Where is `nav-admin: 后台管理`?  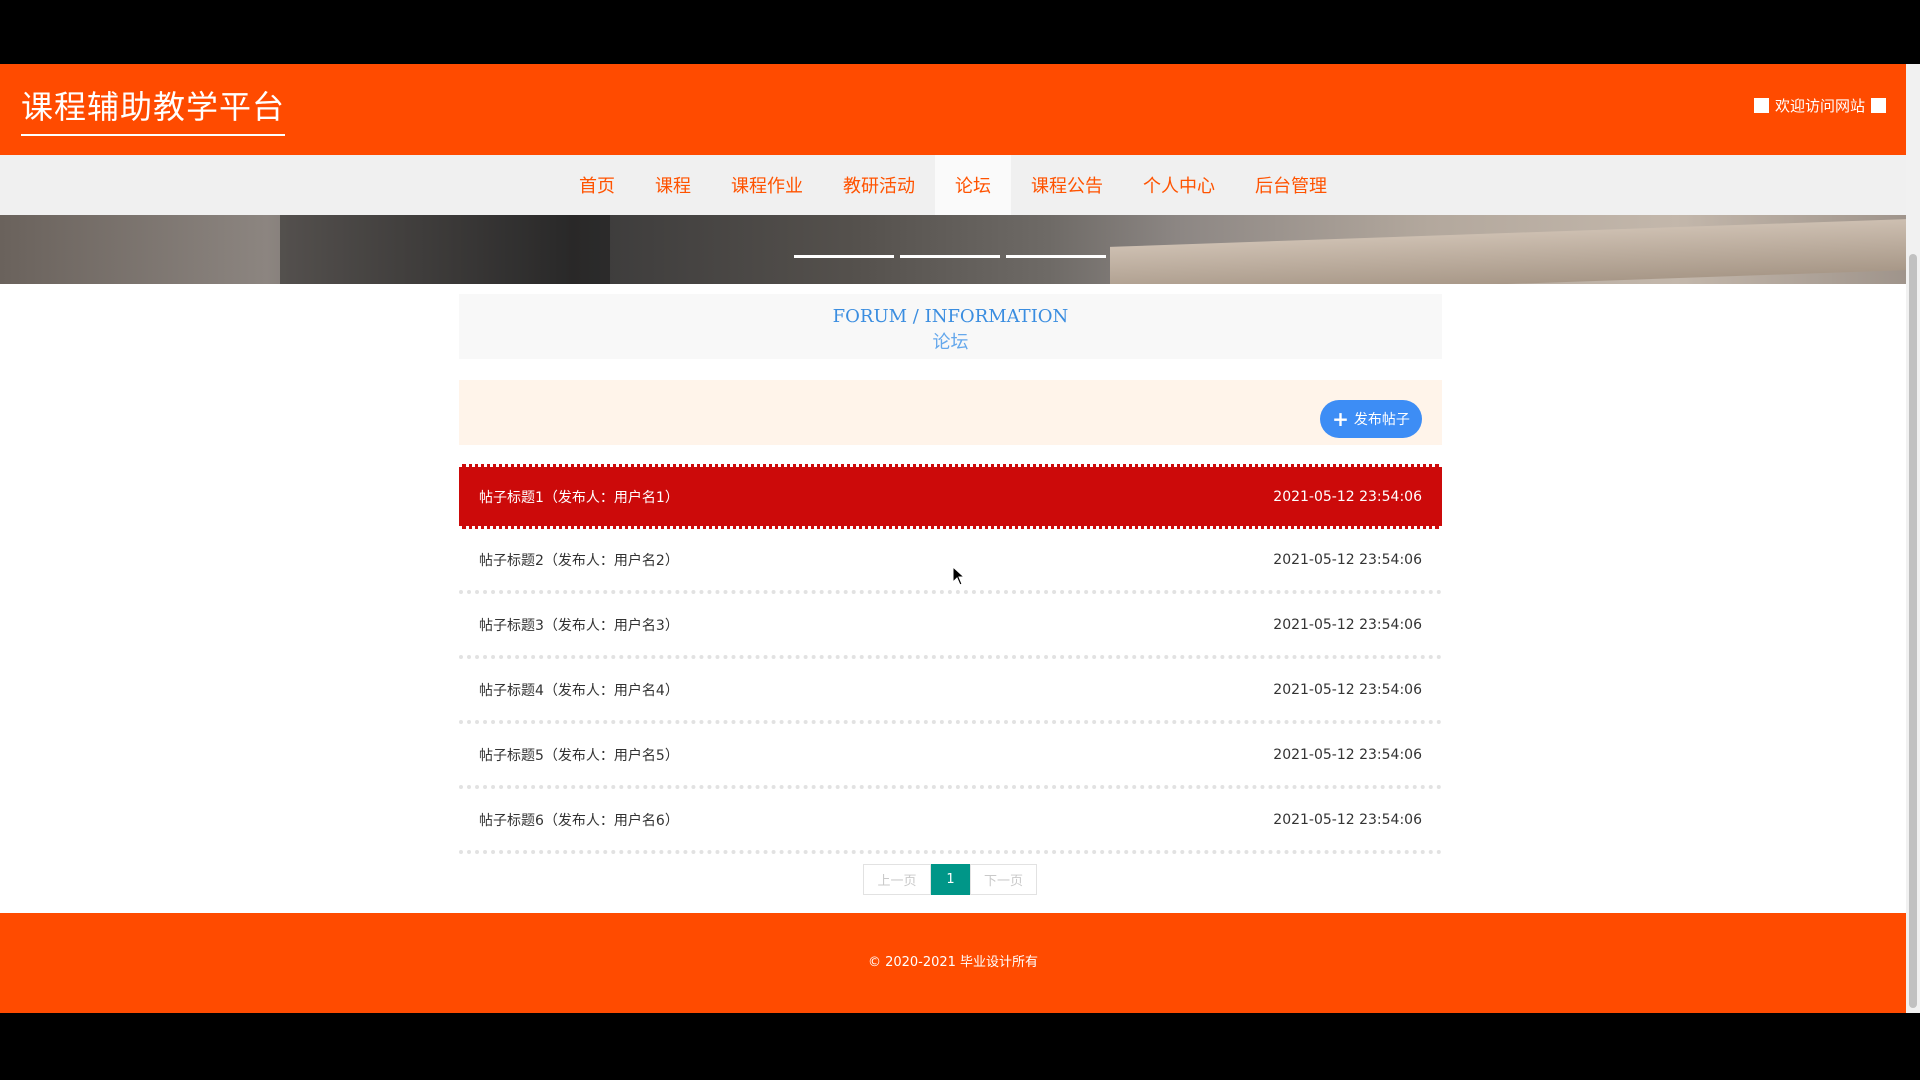 nav-admin: 后台管理 is located at coordinates (1291, 185).